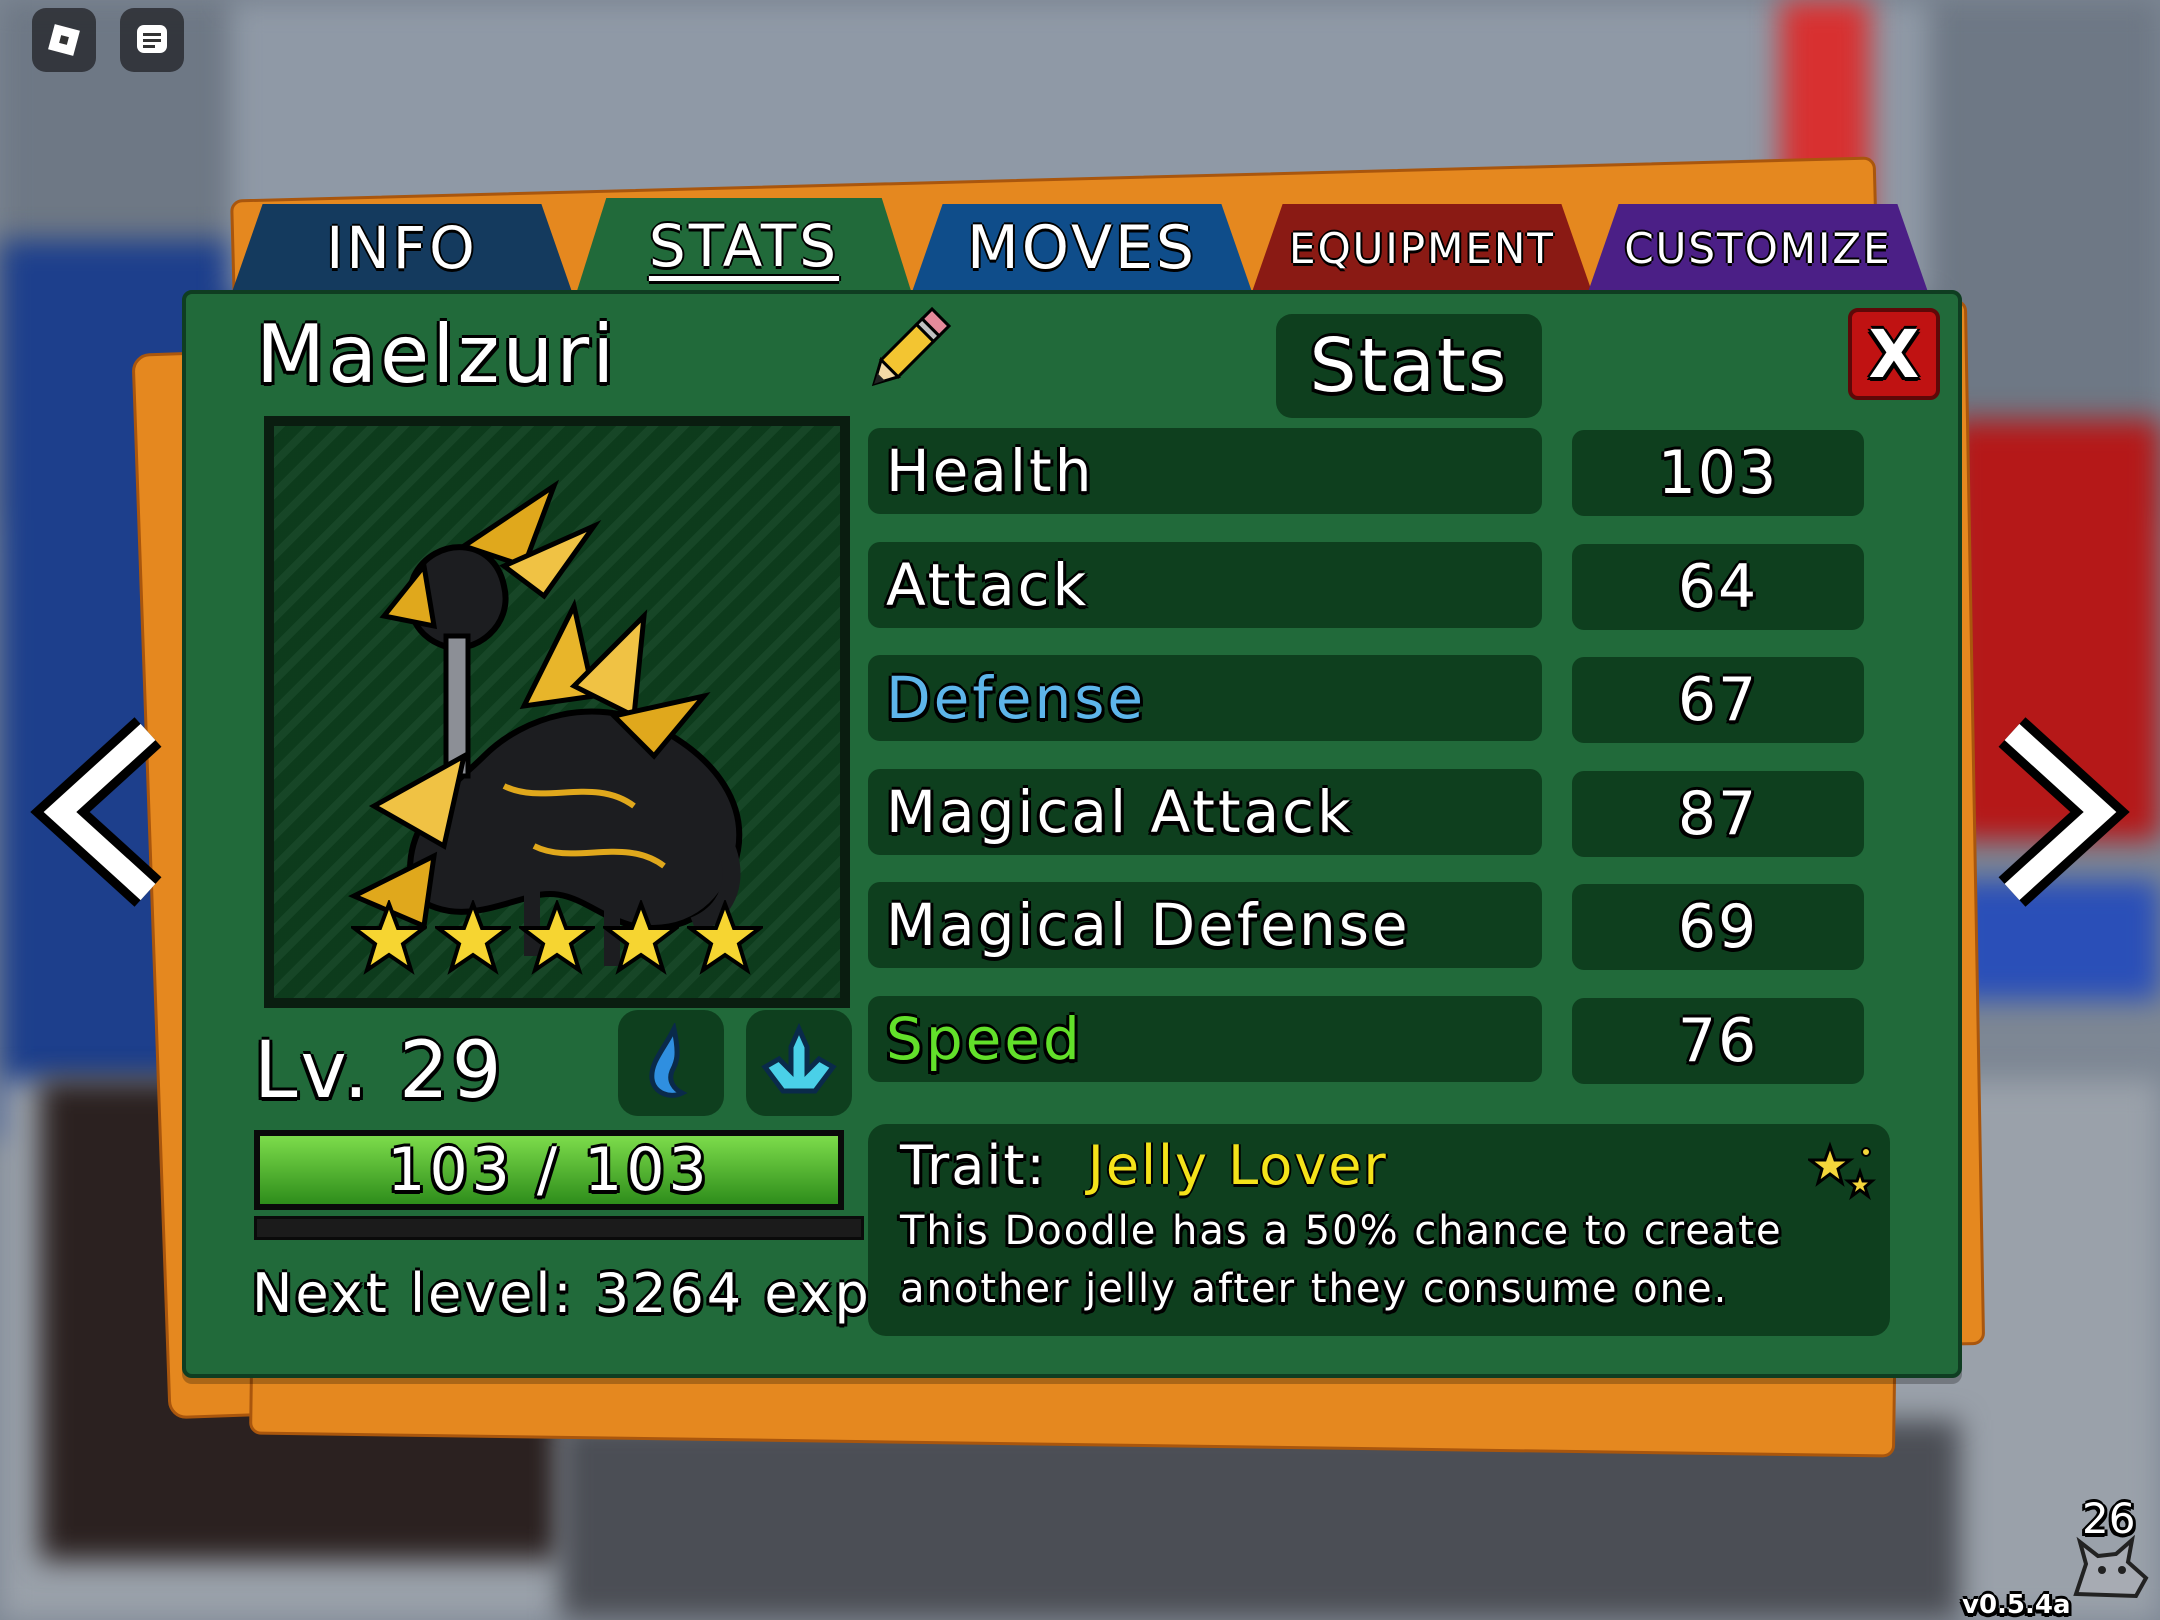 Image resolution: width=2160 pixels, height=1620 pixels. I want to click on sparkle-stars-icon, so click(1842, 1171).